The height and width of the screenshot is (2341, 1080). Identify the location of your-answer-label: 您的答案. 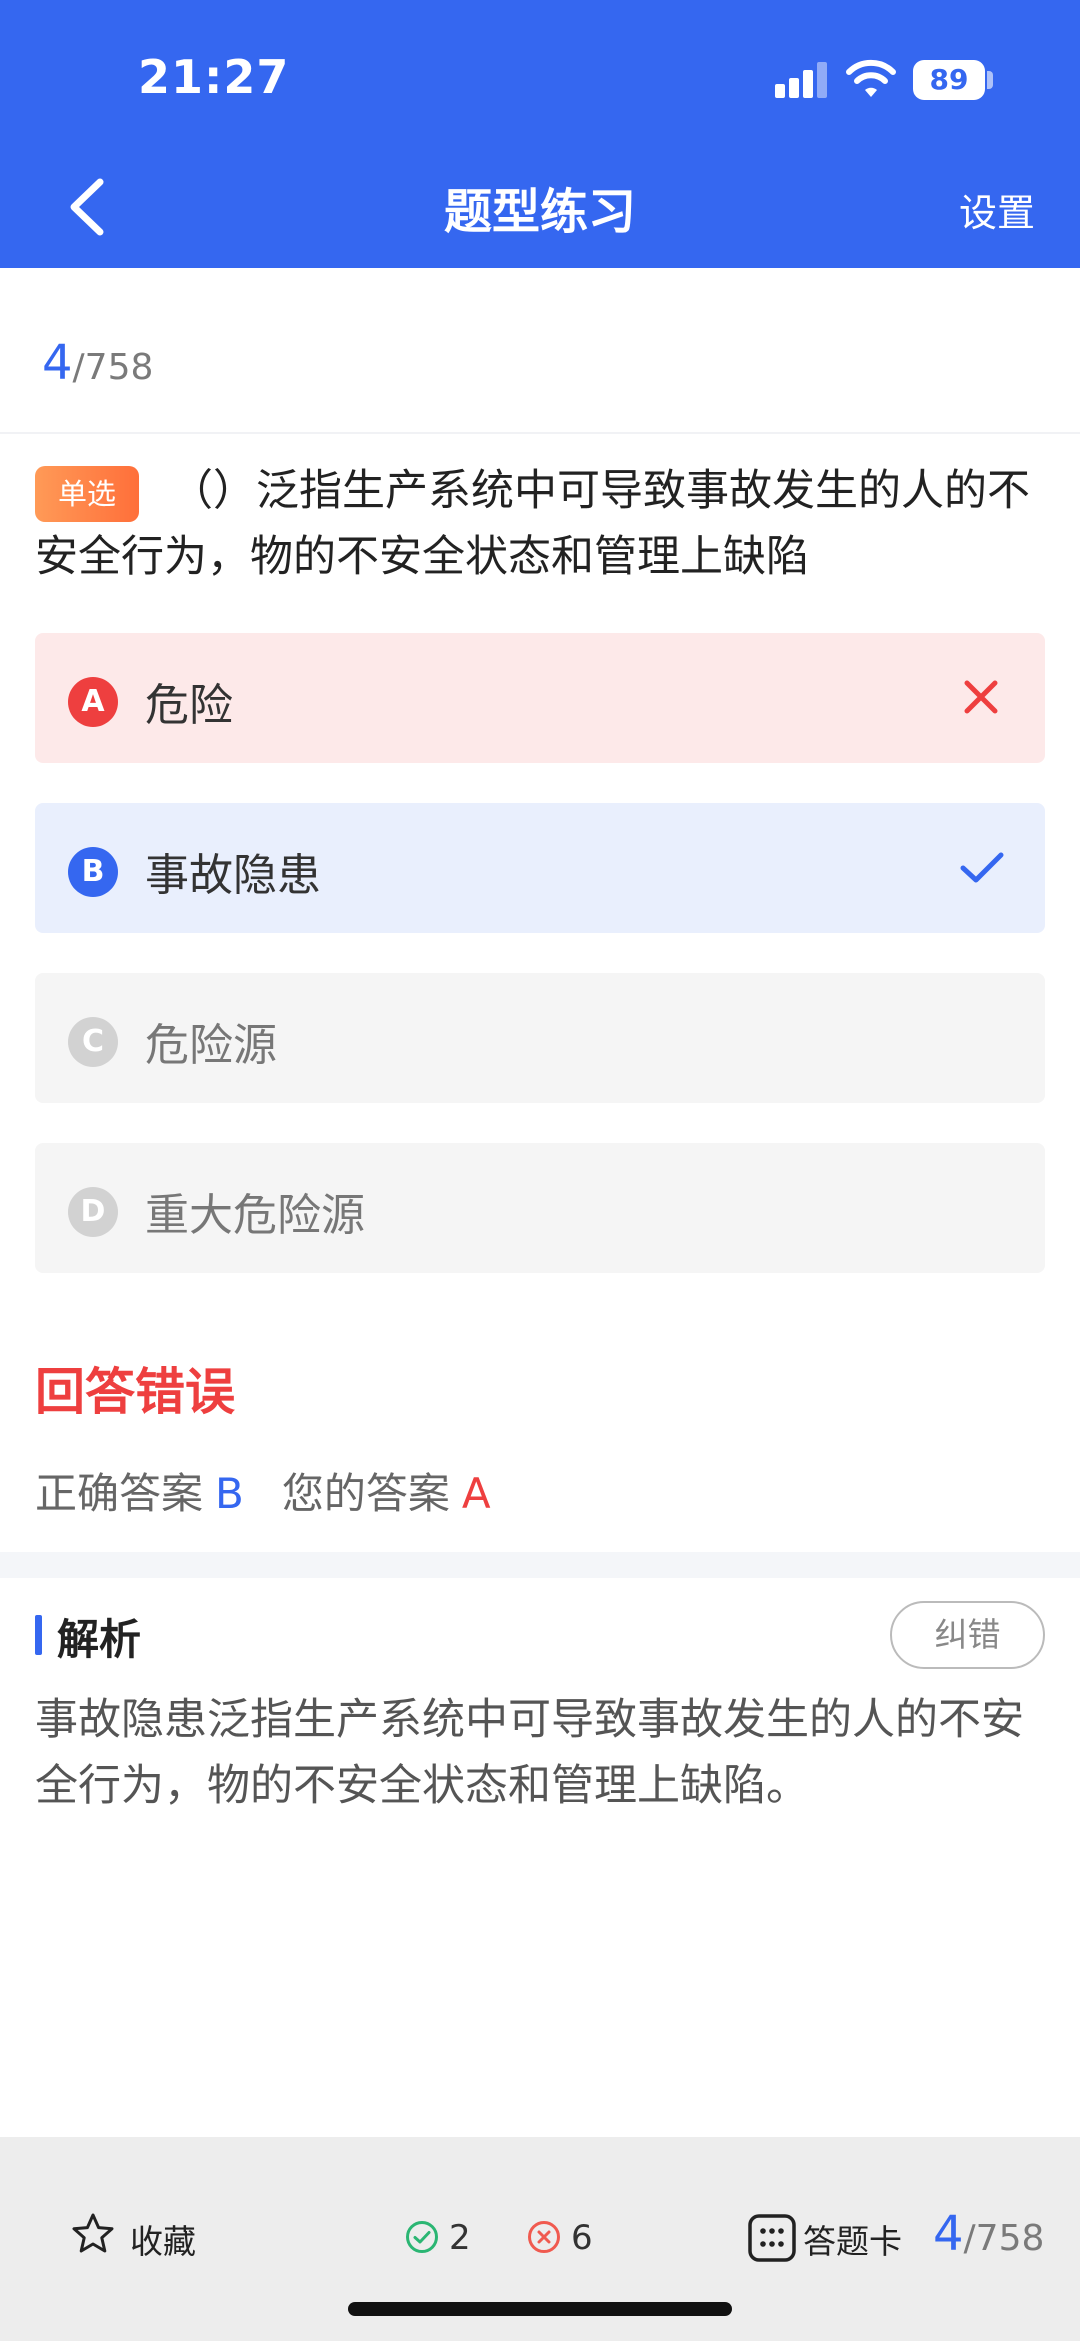
(365, 1493).